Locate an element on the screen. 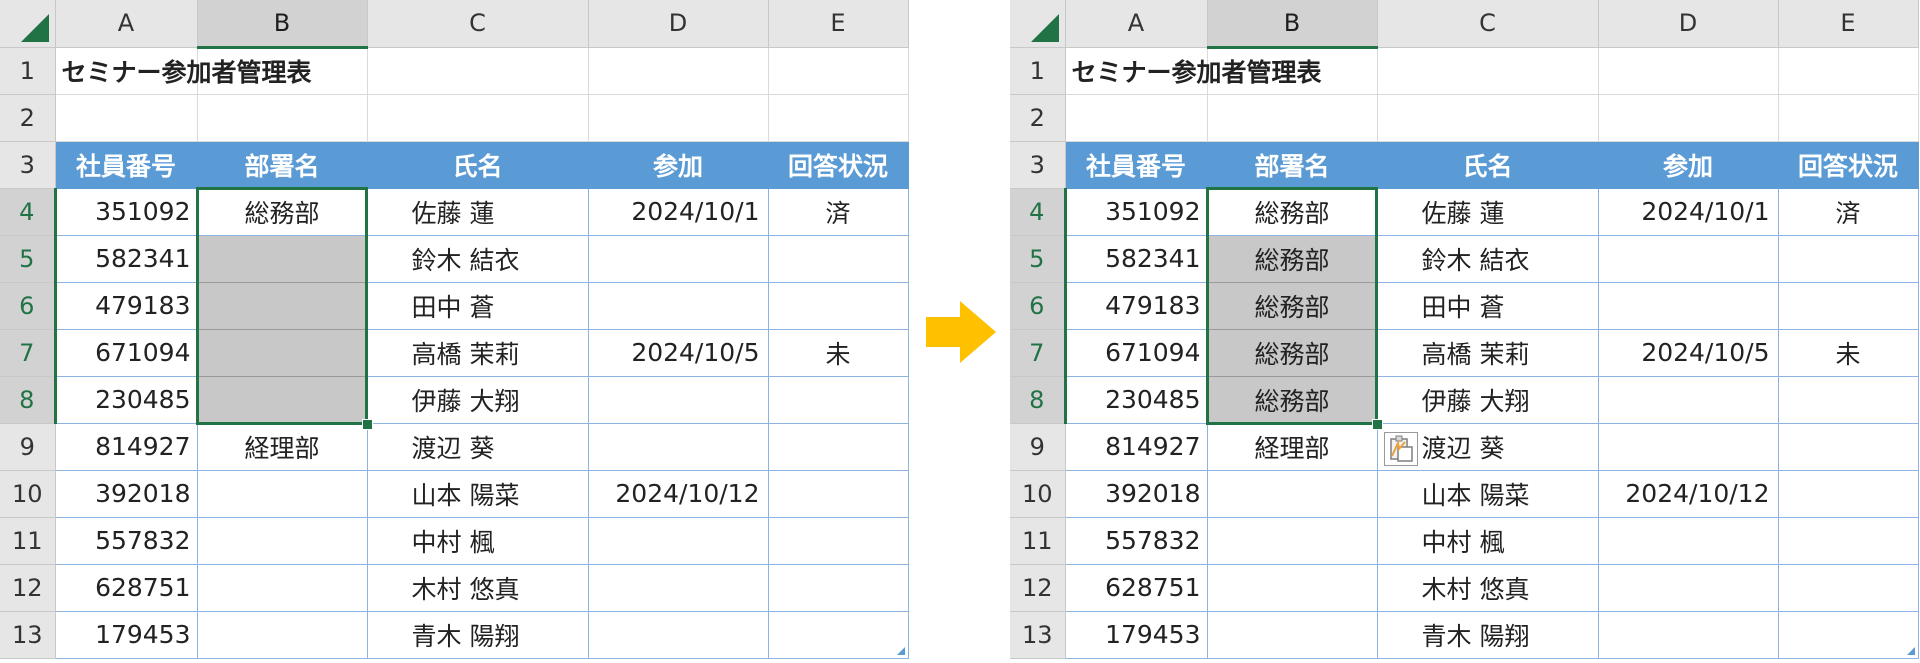 This screenshot has height=663, width=1920. cell-e5 is located at coordinates (838, 259).